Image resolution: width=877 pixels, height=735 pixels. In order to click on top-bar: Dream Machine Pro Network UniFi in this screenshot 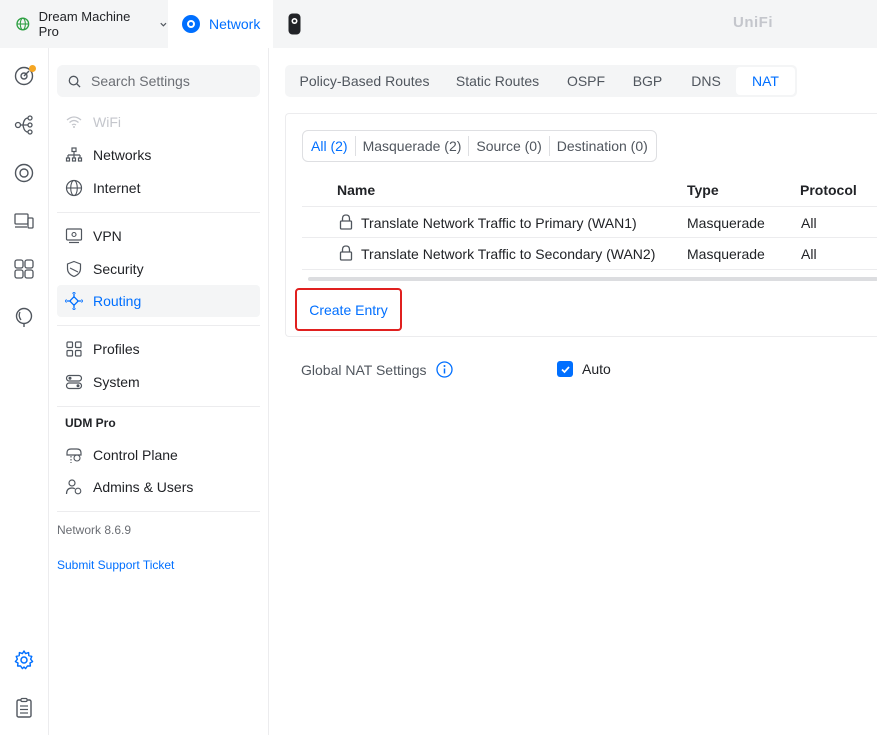, I will do `click(438, 24)`.